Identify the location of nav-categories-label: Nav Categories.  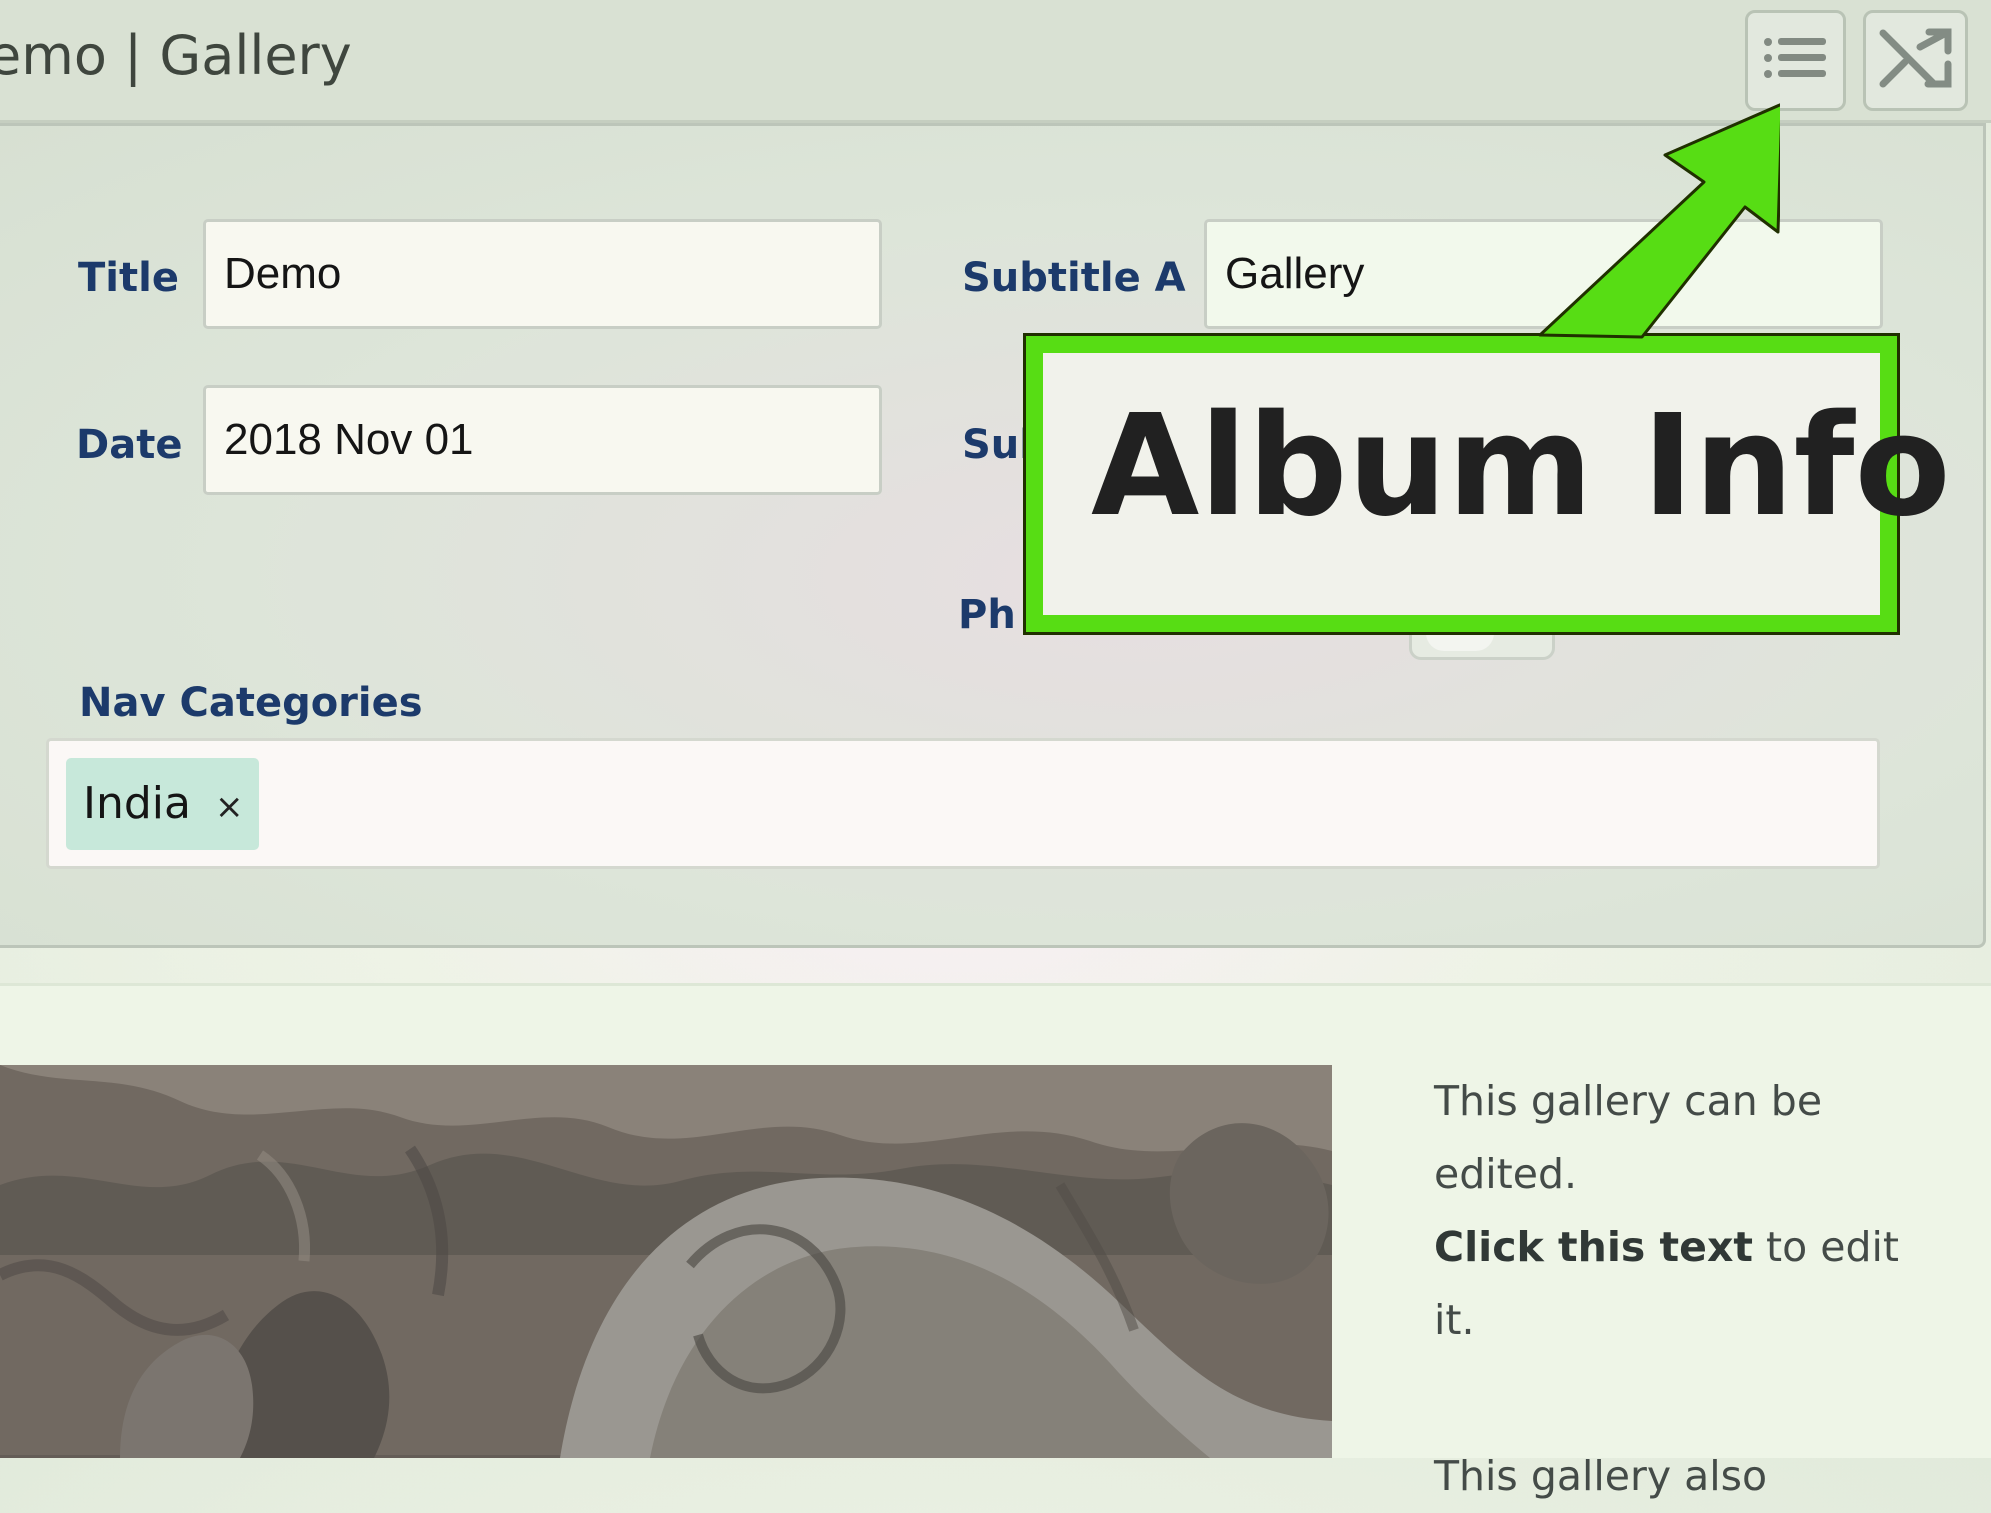
(251, 703).